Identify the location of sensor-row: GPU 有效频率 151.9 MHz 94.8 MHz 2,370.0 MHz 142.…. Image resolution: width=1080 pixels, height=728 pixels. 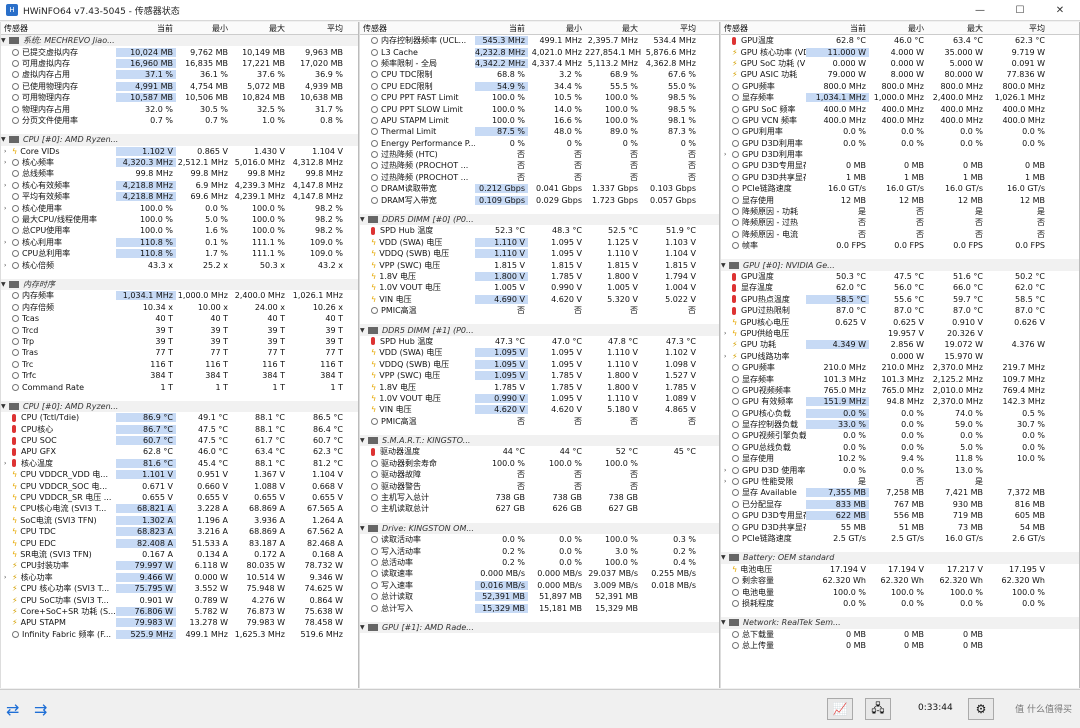
(900, 401).